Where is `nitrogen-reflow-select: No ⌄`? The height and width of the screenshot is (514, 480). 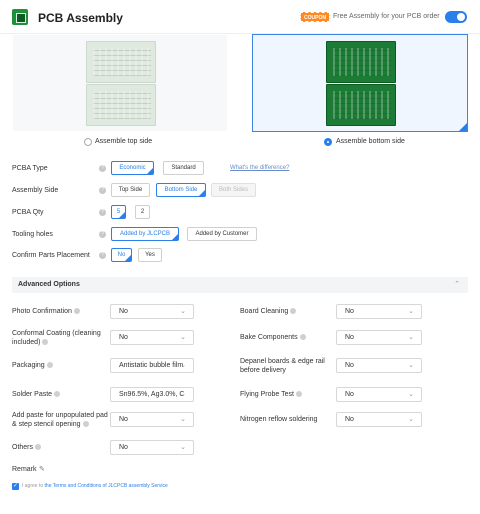 nitrogen-reflow-select: No ⌄ is located at coordinates (379, 419).